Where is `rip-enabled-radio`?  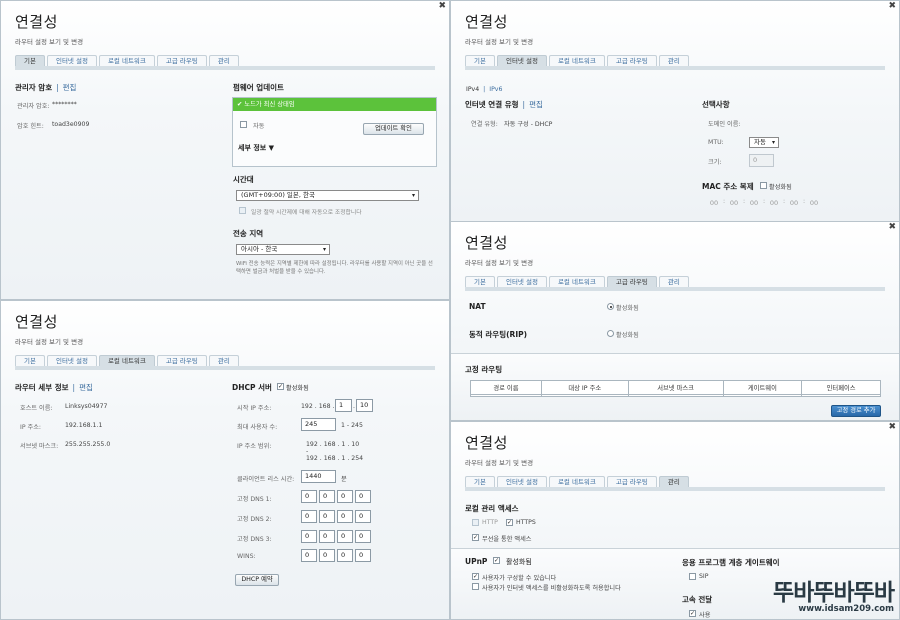 rip-enabled-radio is located at coordinates (610, 333).